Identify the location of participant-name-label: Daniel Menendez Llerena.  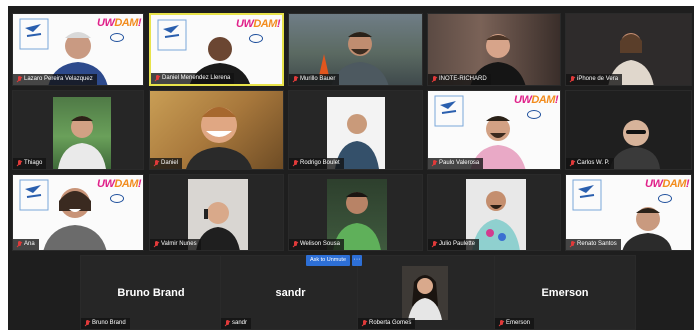
(193, 78).